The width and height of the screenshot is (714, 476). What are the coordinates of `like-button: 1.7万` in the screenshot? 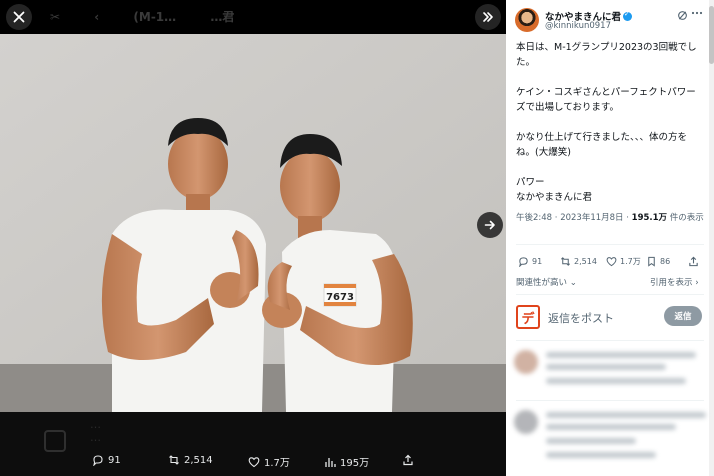 It's located at (623, 261).